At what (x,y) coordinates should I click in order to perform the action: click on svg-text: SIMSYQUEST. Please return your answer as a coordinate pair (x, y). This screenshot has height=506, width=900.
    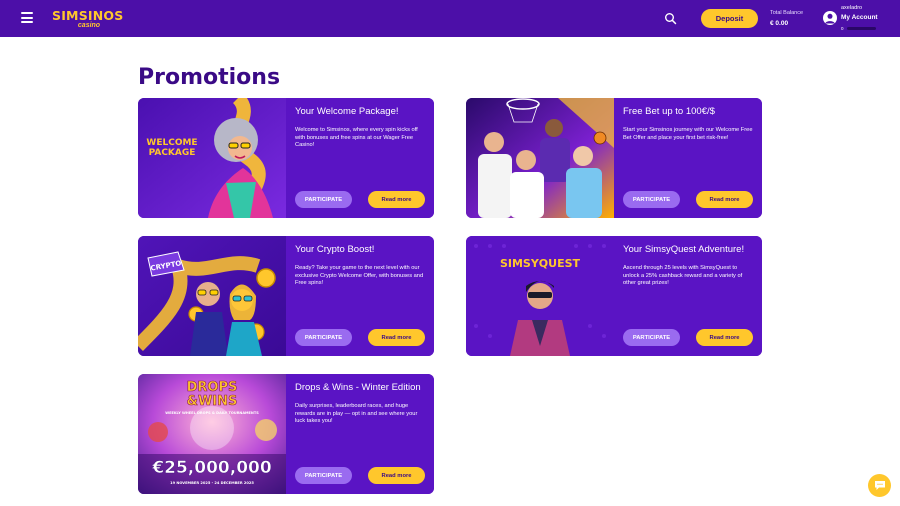
    Looking at the image, I should click on (540, 263).